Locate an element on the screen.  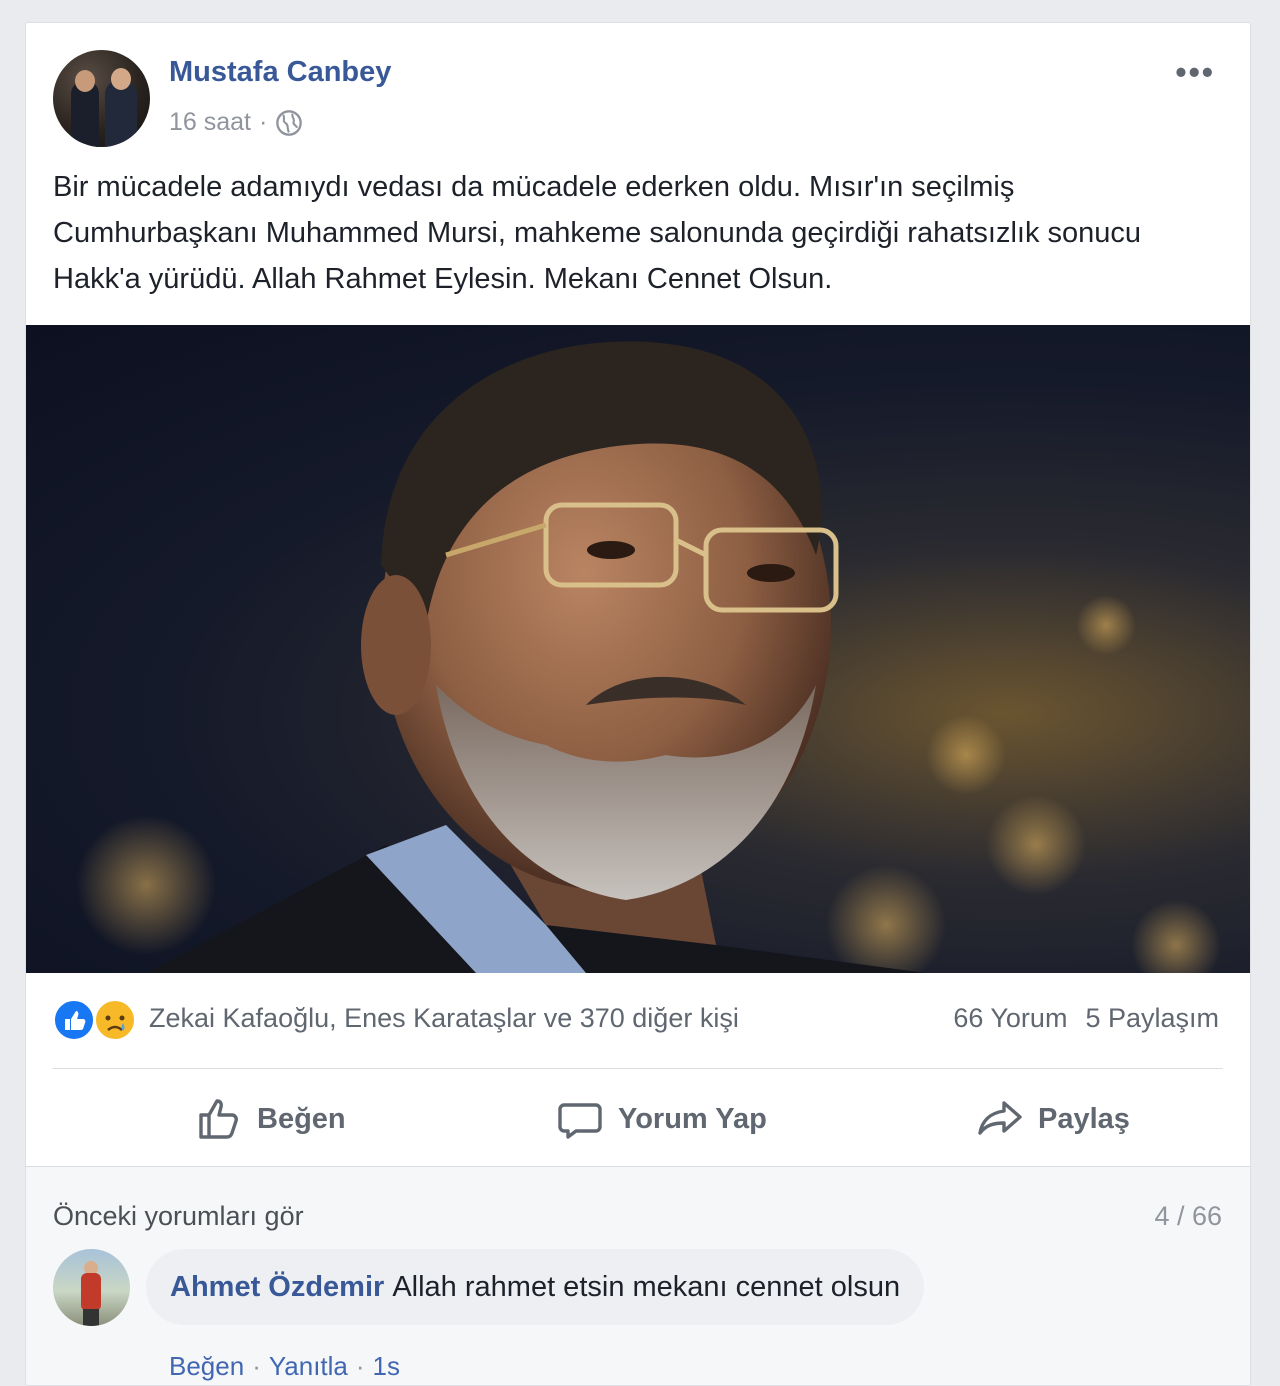
like-button: Beğen is located at coordinates (270, 1119).